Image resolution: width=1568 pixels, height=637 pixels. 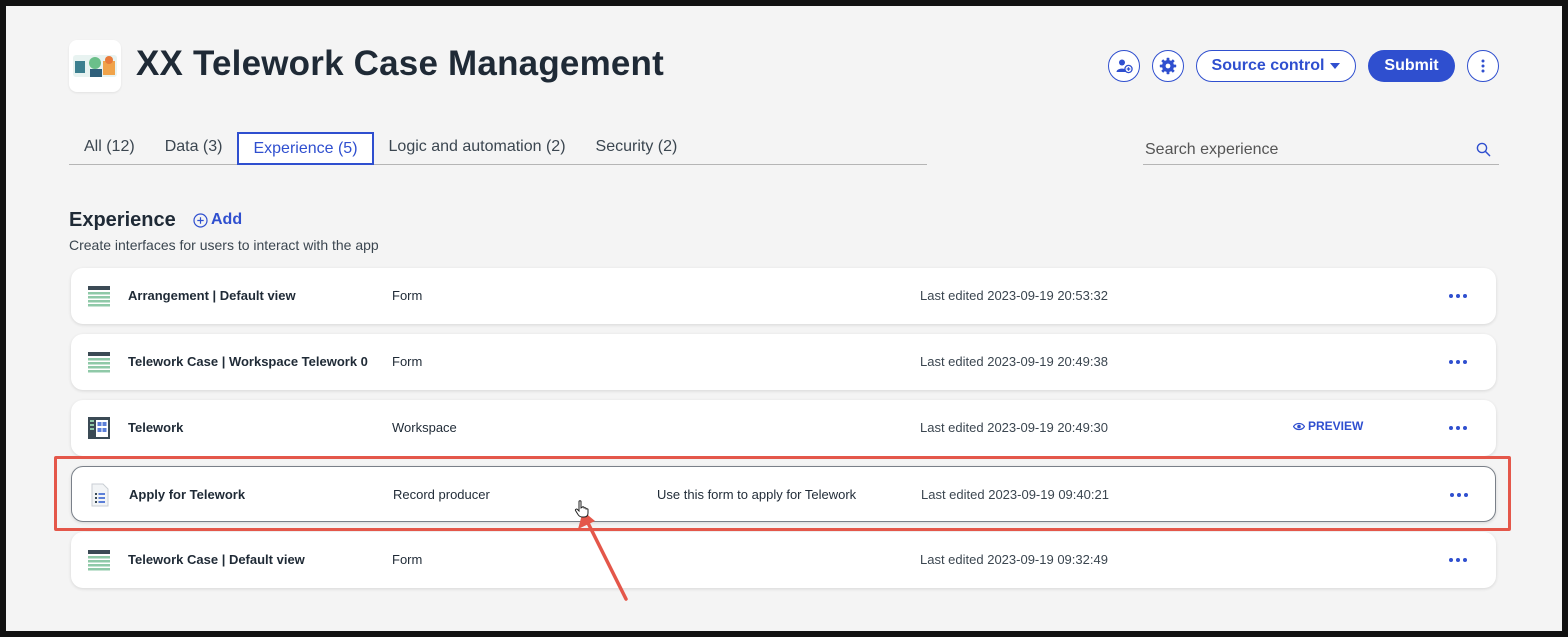 What do you see at coordinates (603, 556) in the screenshot?
I see `annotation-arrow` at bounding box center [603, 556].